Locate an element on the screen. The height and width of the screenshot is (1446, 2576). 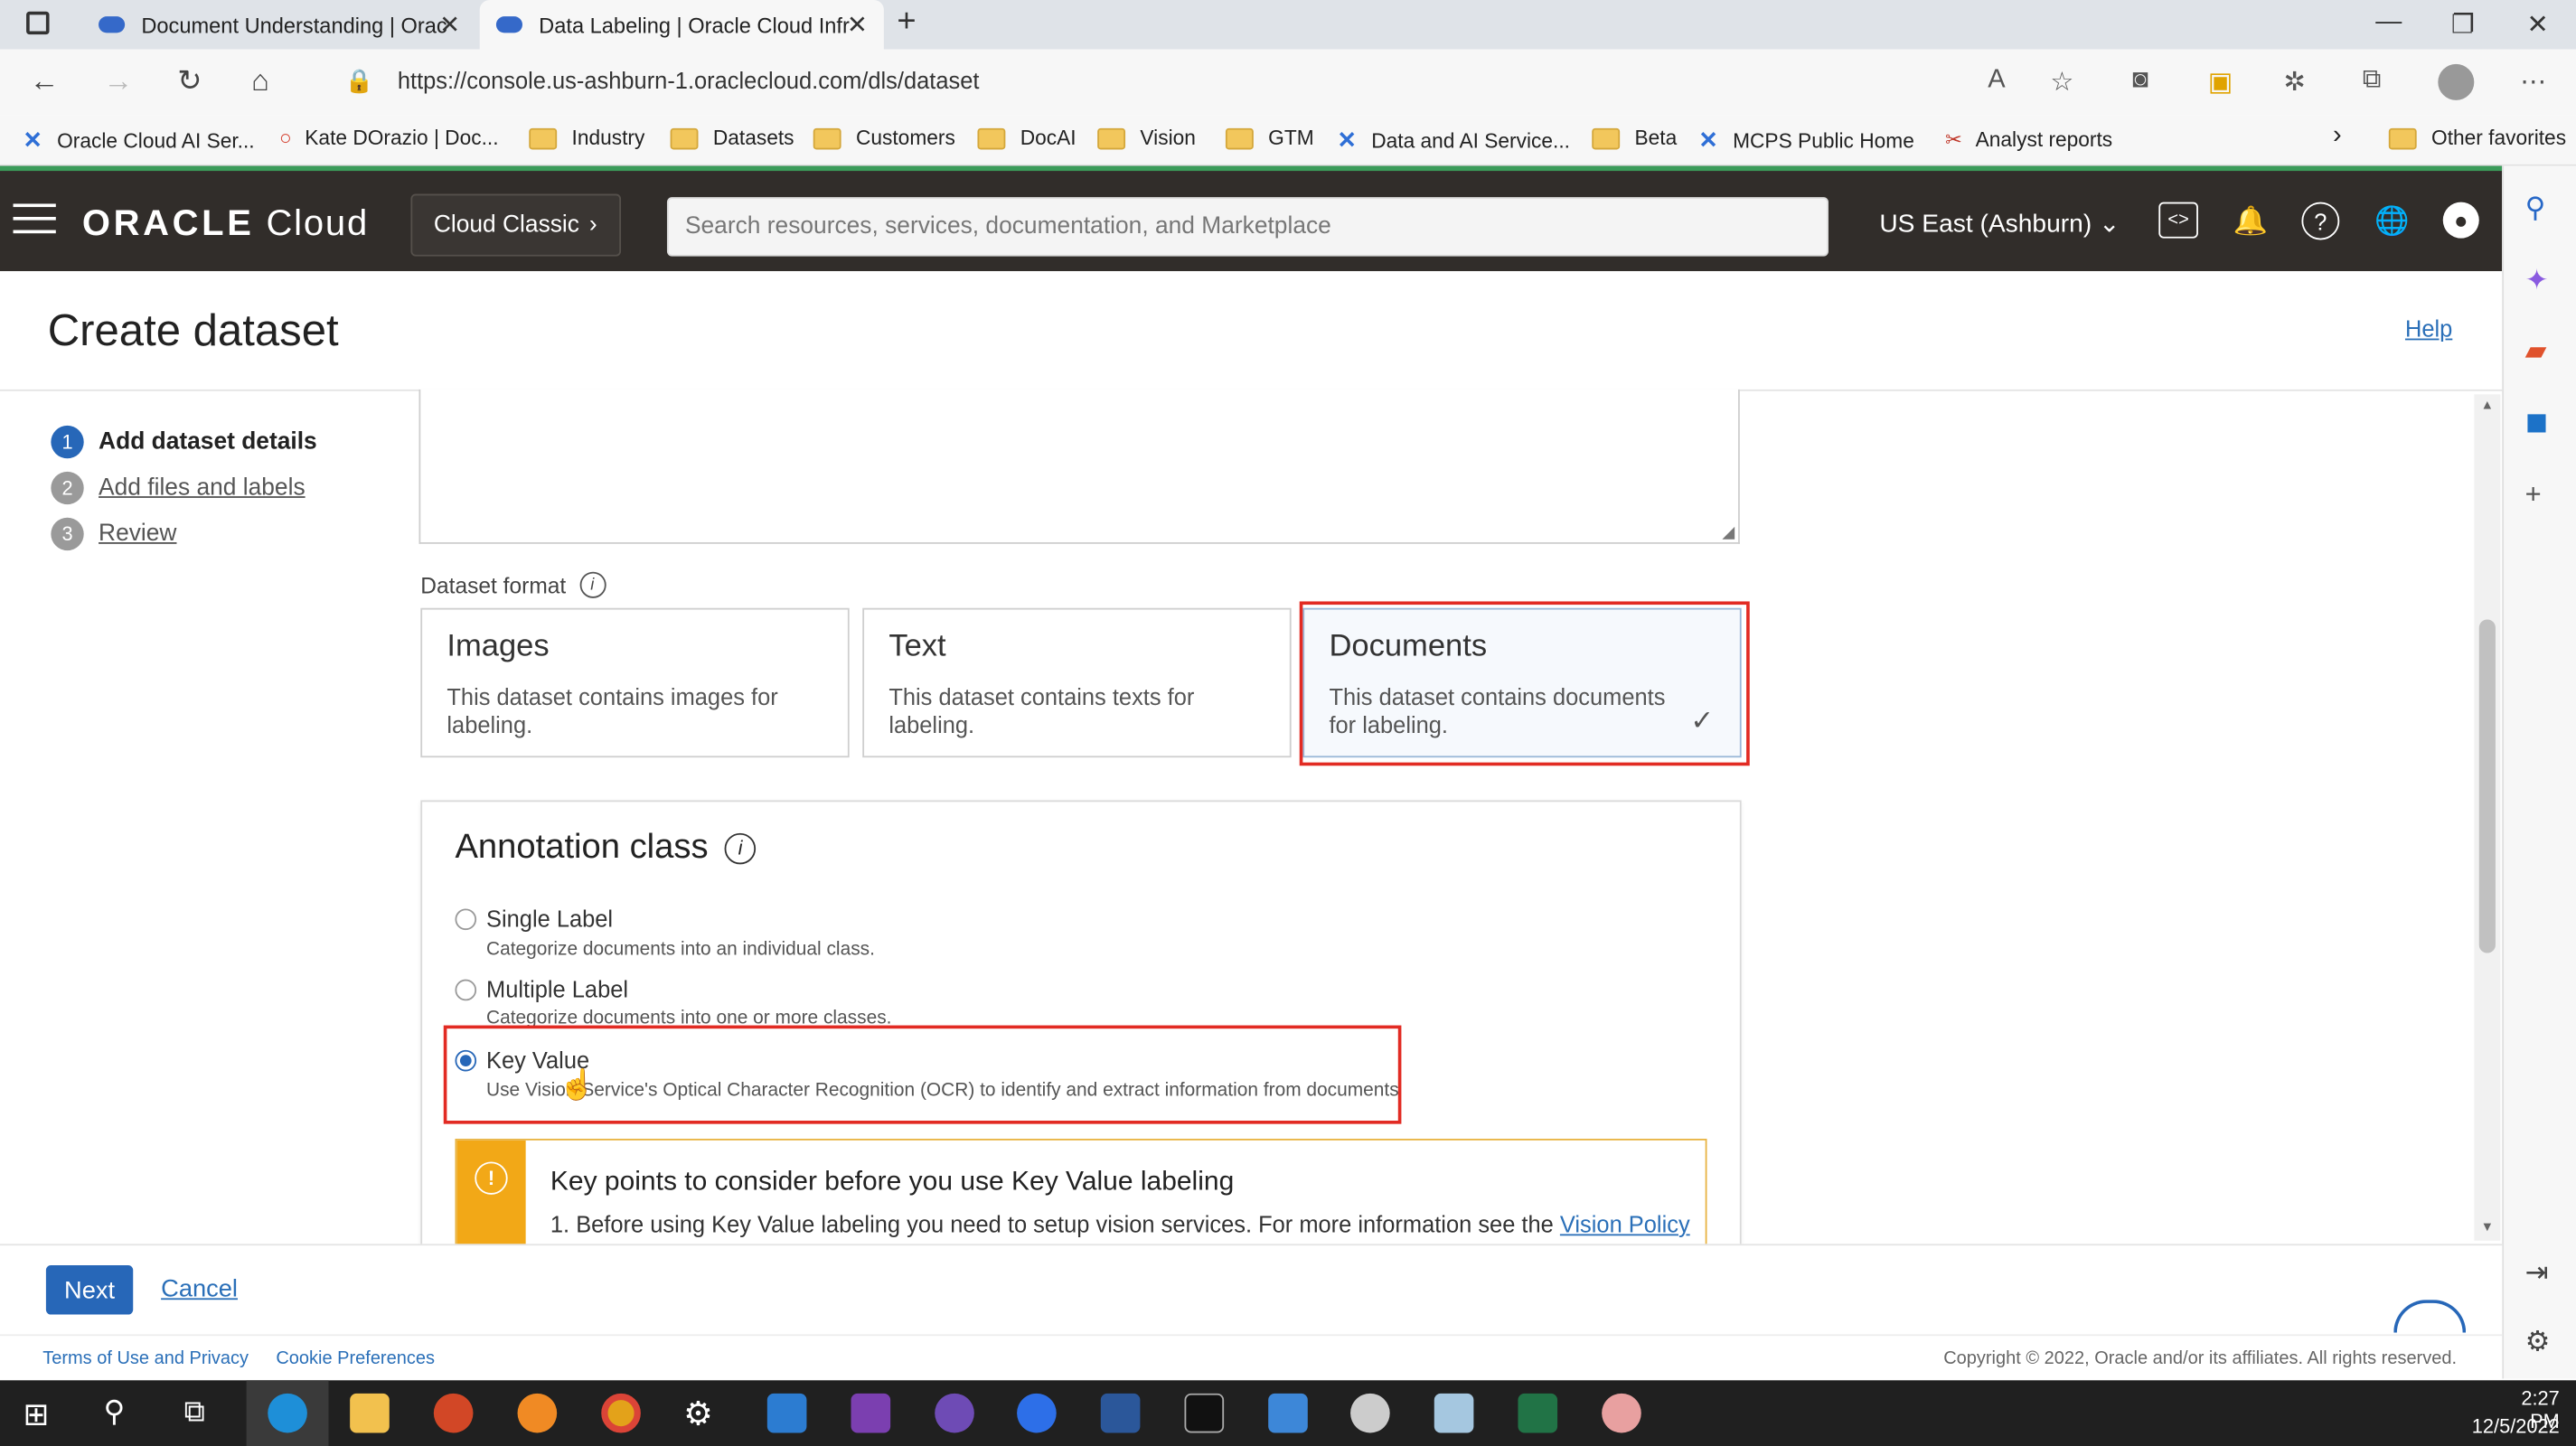
page-scrollbar: ▲ ▼ is located at coordinates (2488, 818).